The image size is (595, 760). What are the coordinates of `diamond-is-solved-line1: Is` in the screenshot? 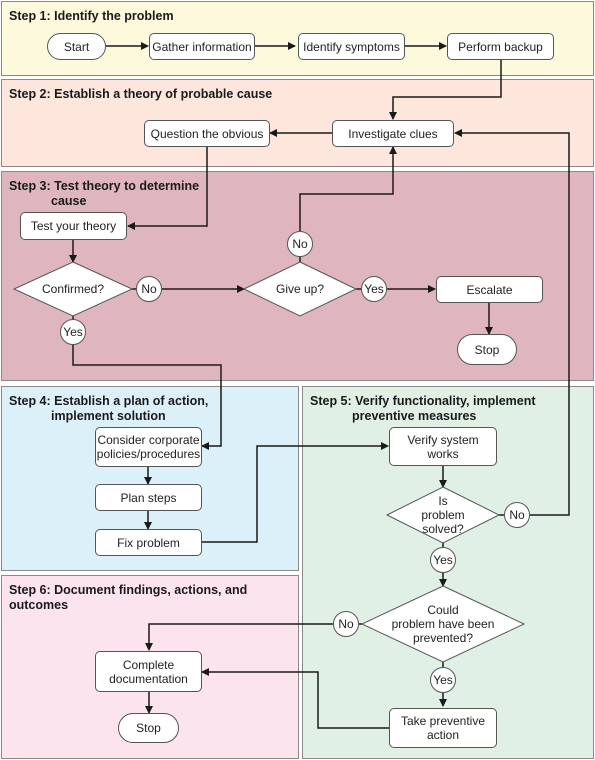 It's located at (443, 501).